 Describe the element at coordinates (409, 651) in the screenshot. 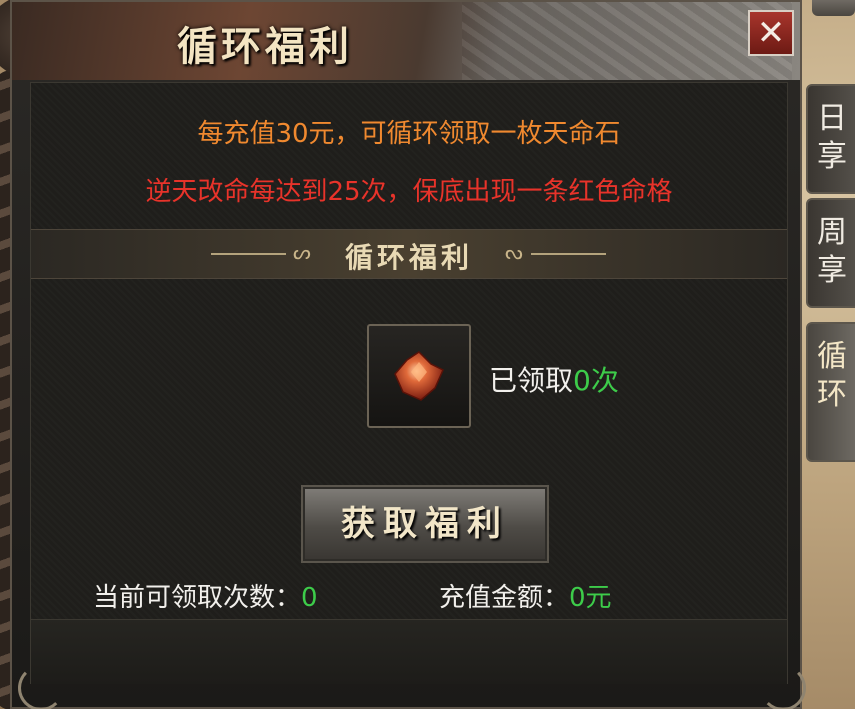

I see `bottom-strip` at that location.